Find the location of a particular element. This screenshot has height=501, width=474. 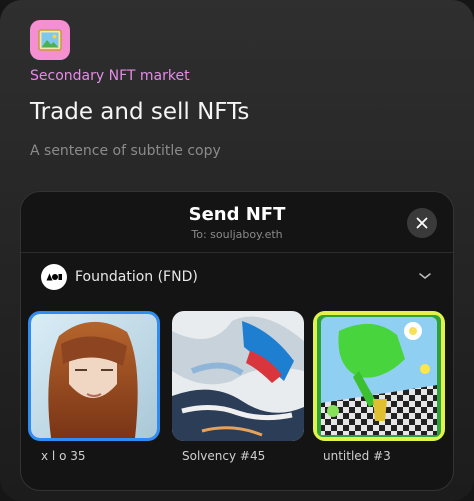

close-button is located at coordinates (422, 223).